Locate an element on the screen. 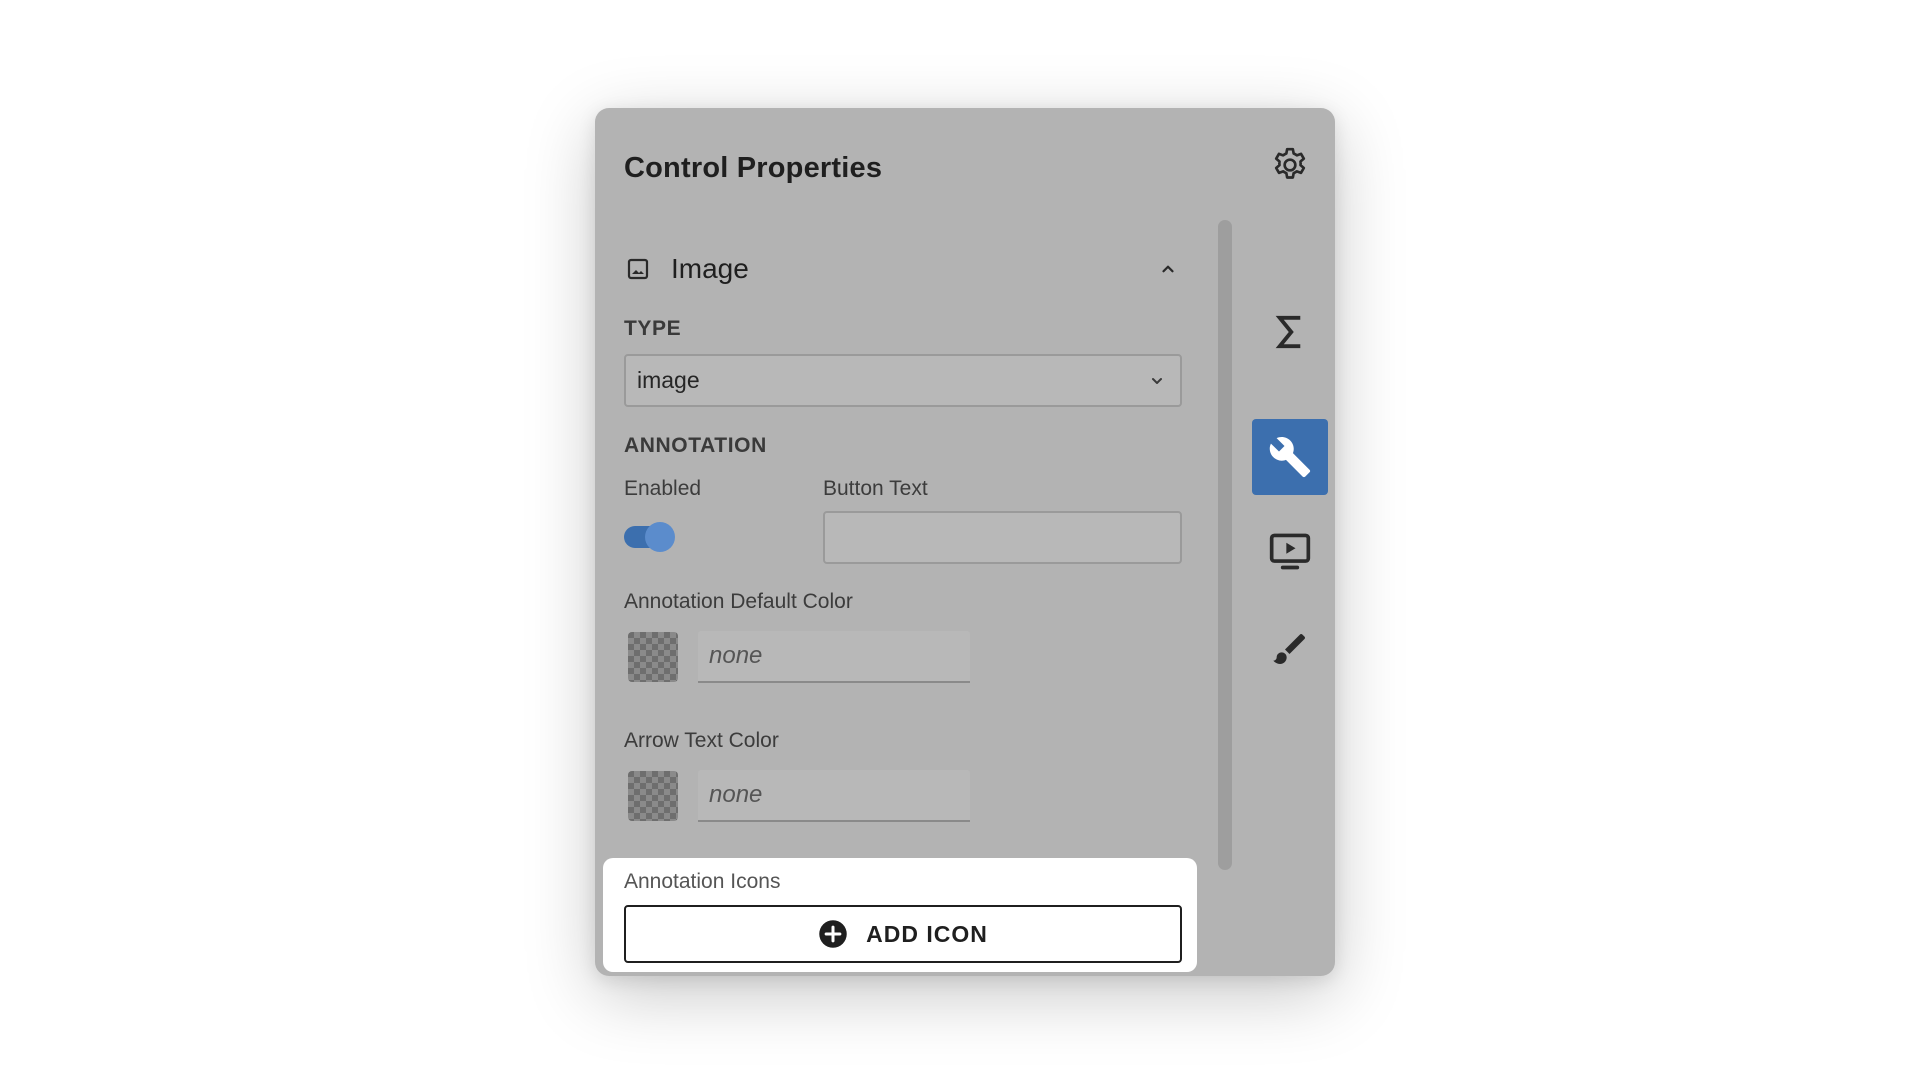 The width and height of the screenshot is (1920, 1080). settings-button is located at coordinates (1290, 165).